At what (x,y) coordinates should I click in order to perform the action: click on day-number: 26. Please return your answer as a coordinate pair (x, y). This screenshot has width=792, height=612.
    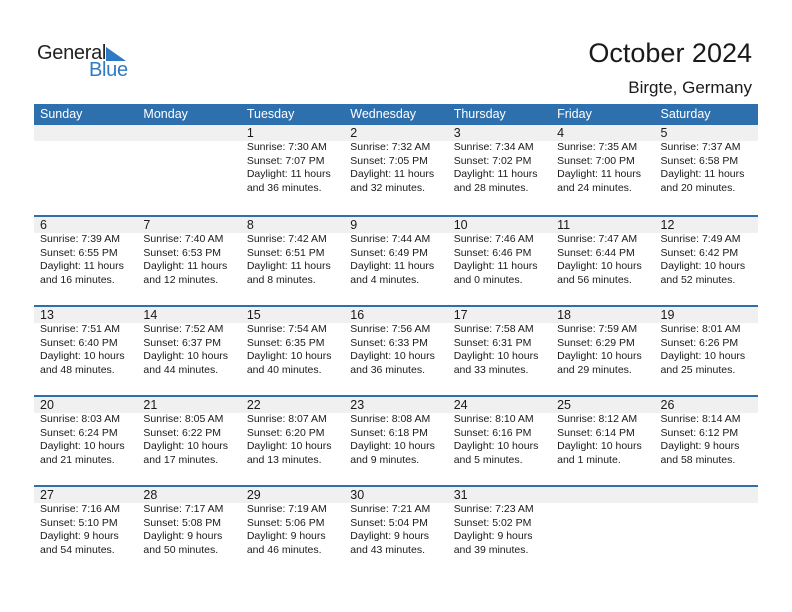
    Looking at the image, I should click on (667, 405).